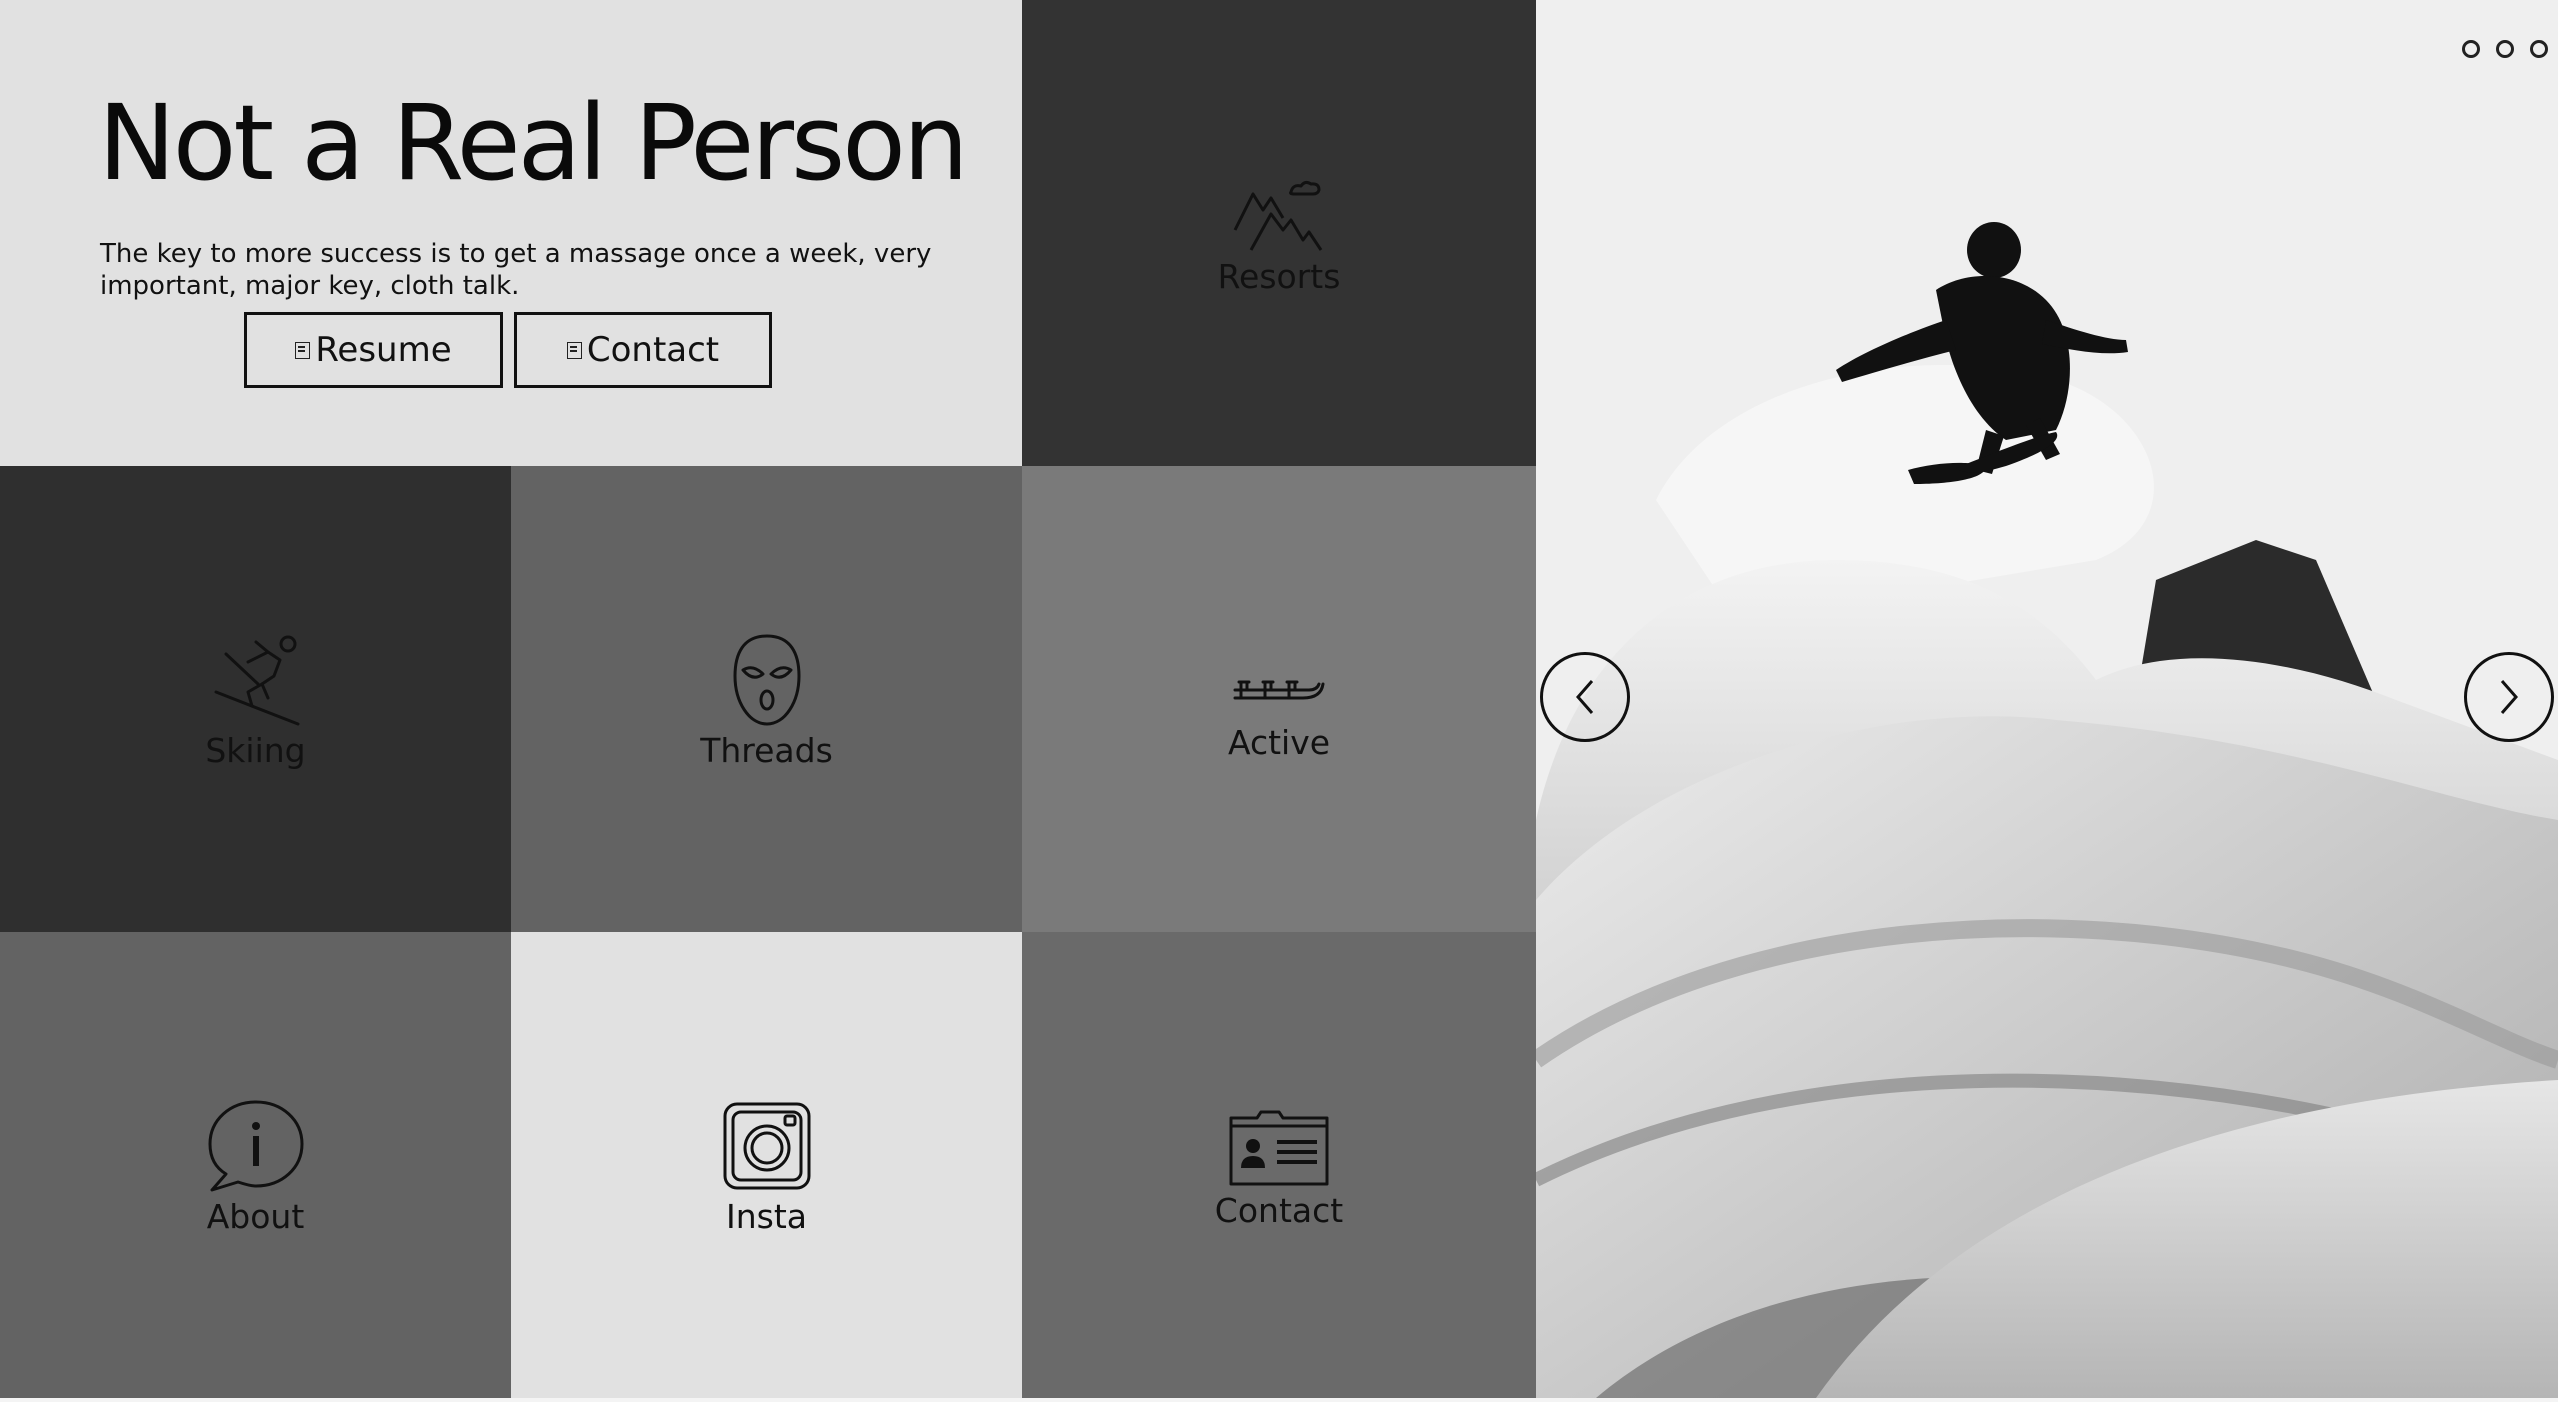 This screenshot has width=2558, height=1402. Describe the element at coordinates (255, 1216) in the screenshot. I see `tile-about-label: About` at that location.